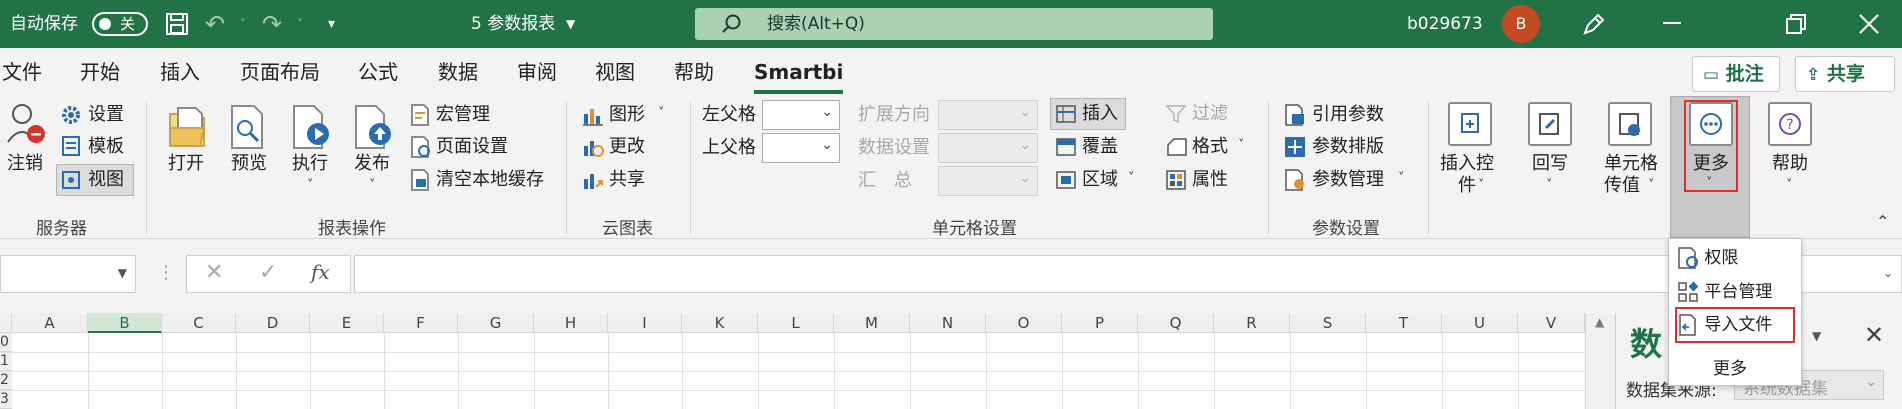 The width and height of the screenshot is (1902, 409). What do you see at coordinates (537, 72) in the screenshot?
I see `tab-review: 审阅` at bounding box center [537, 72].